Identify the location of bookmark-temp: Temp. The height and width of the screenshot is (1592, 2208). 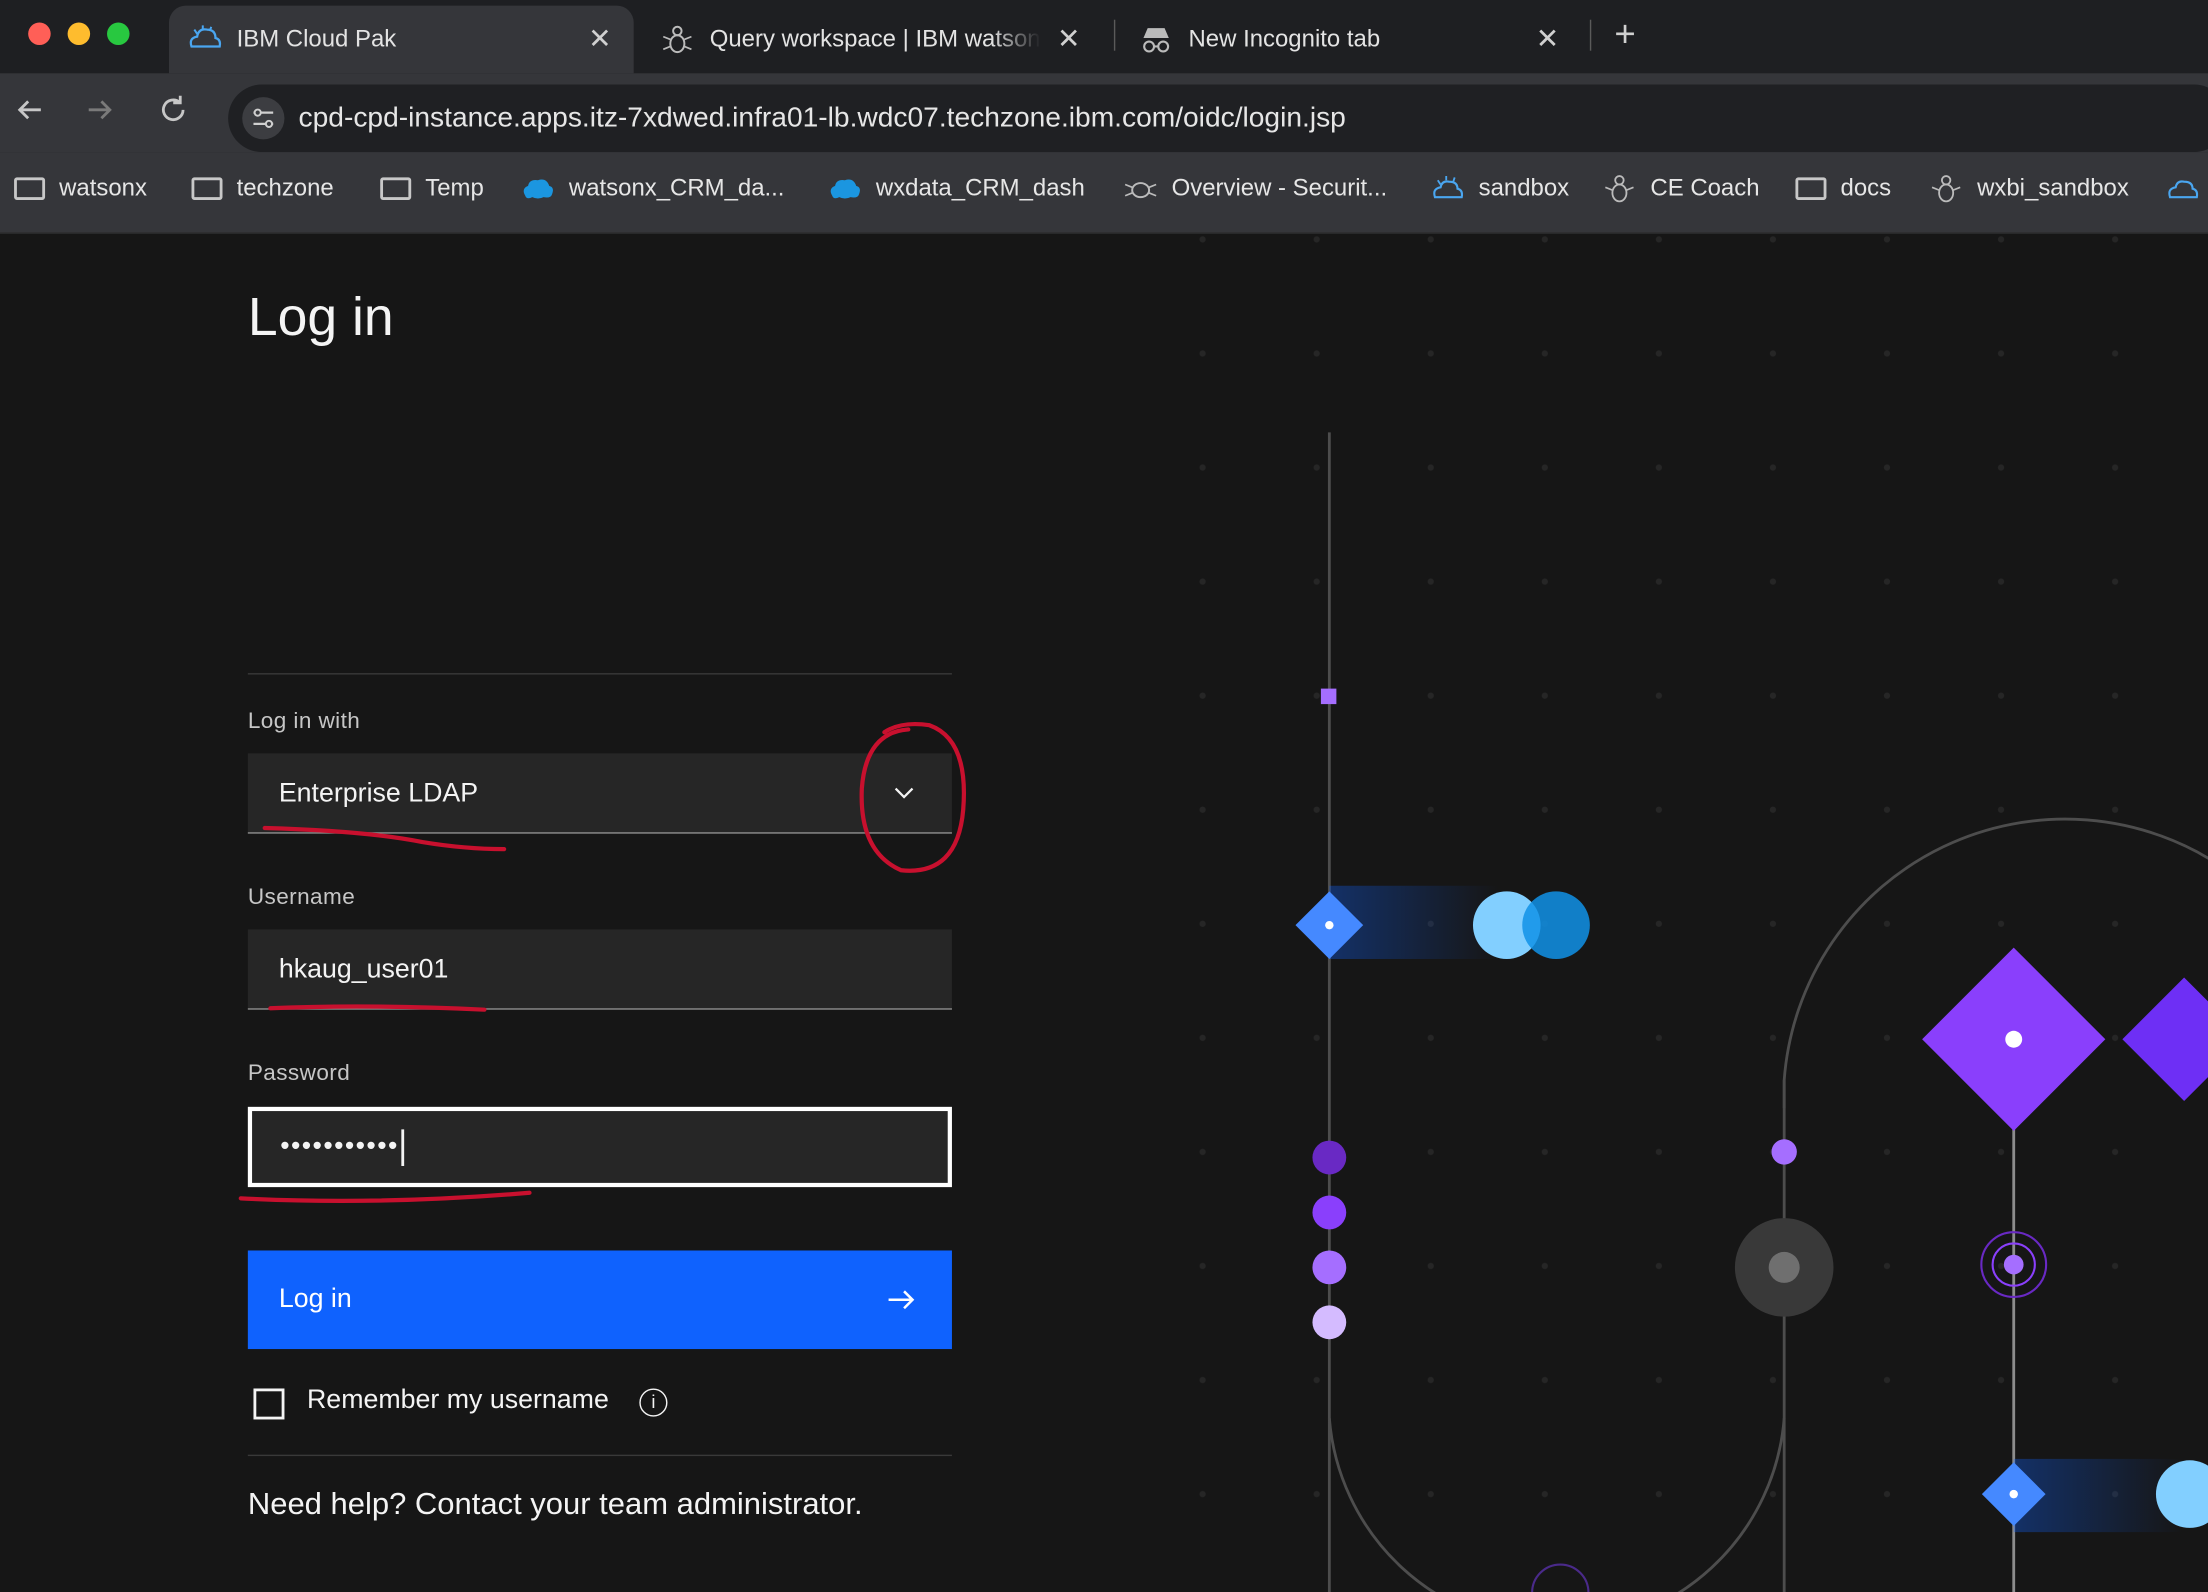
(432, 189).